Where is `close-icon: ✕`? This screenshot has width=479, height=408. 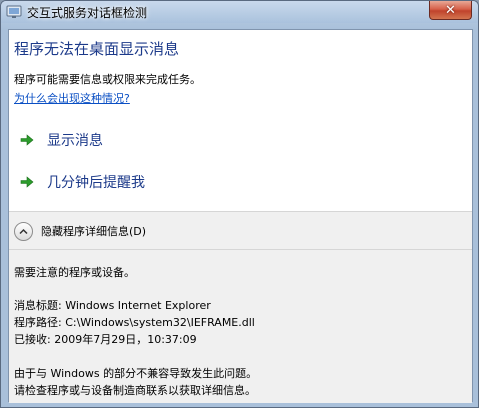
close-icon: ✕ is located at coordinates (450, 10).